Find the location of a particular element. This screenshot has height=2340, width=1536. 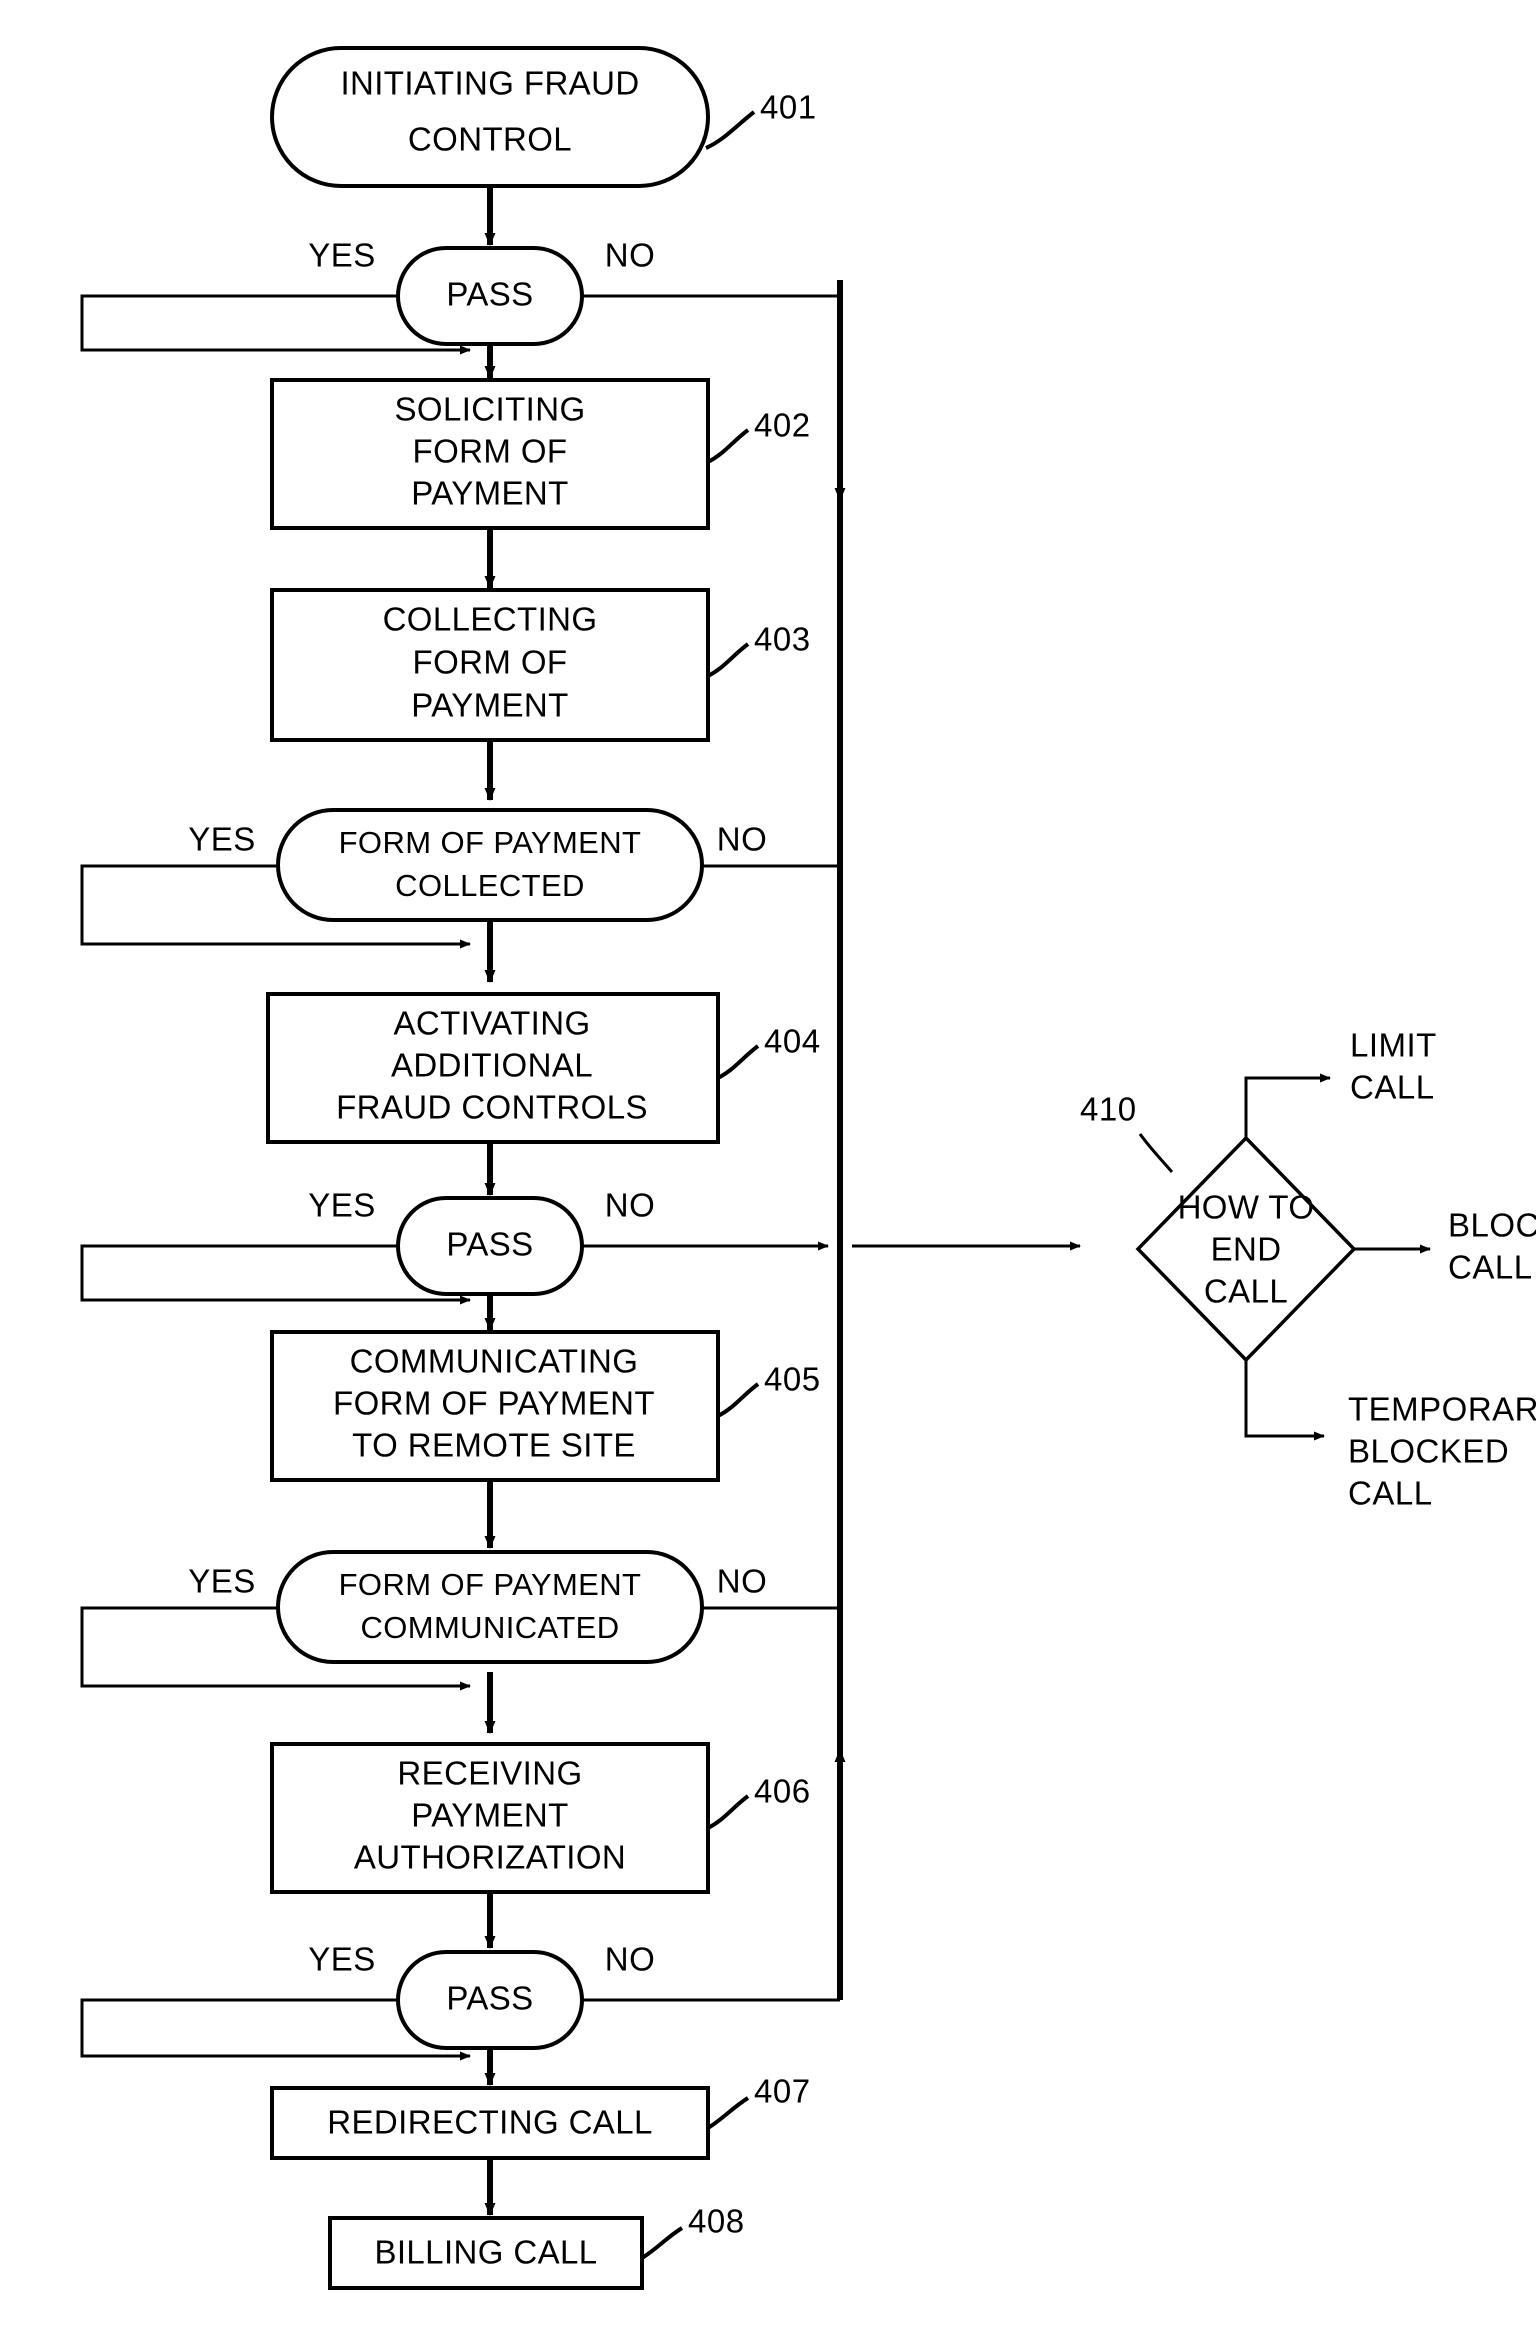

outcome-block-line-1: BLOCK is located at coordinates (1492, 1225).